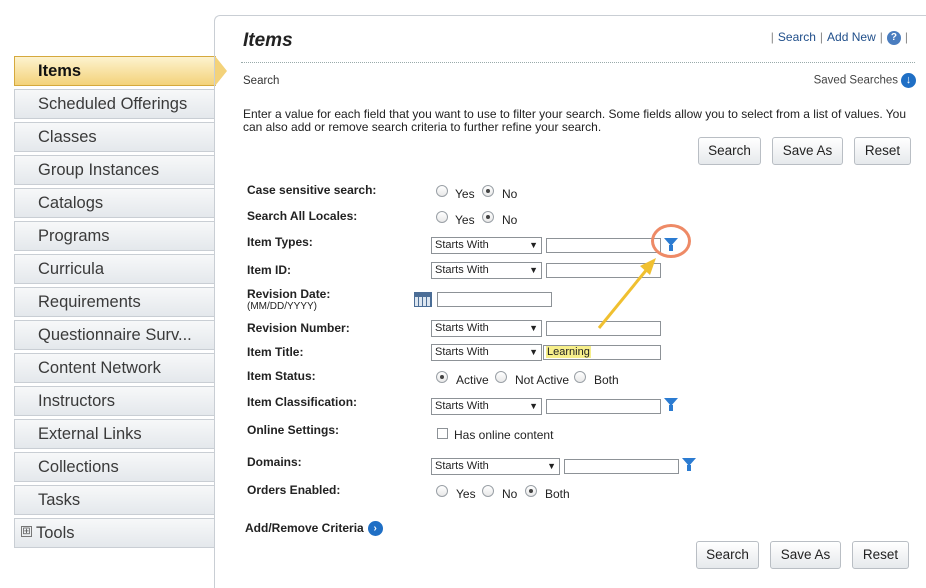 This screenshot has width=926, height=588. I want to click on all-locales-label: Search All Locales:, so click(302, 216).